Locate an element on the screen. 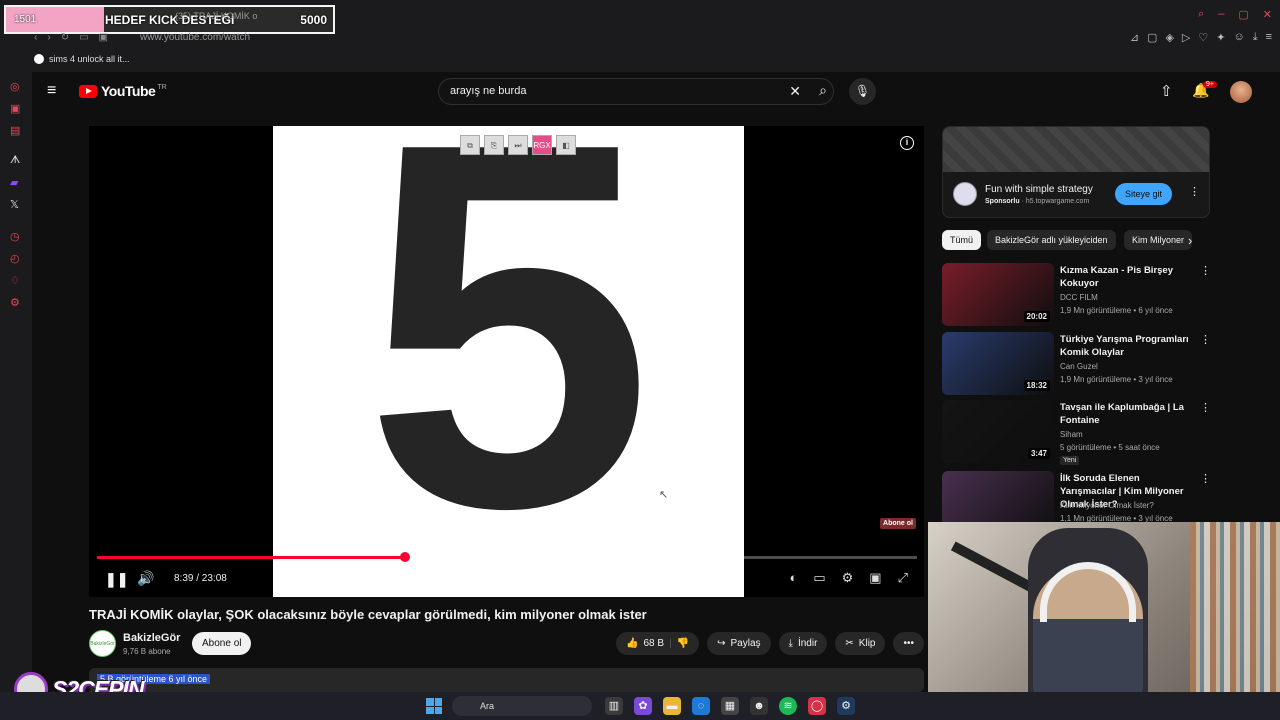 The height and width of the screenshot is (720, 1280). video-tool-button: RGX is located at coordinates (542, 145).